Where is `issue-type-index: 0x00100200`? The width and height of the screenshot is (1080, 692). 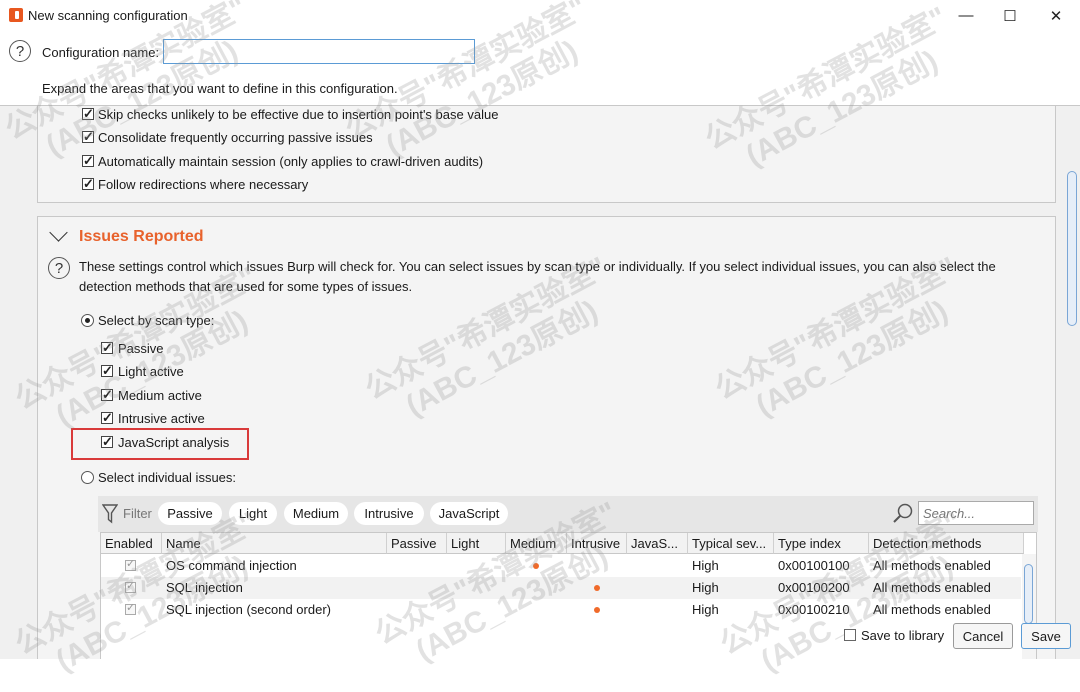
issue-type-index: 0x00100200 is located at coordinates (814, 587).